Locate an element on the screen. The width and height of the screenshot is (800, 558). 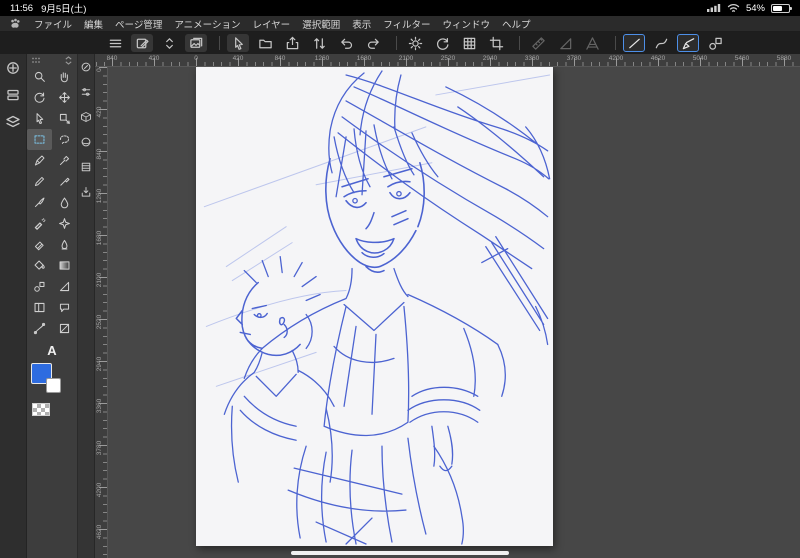
reorder-icon is located at coordinates (319, 43).